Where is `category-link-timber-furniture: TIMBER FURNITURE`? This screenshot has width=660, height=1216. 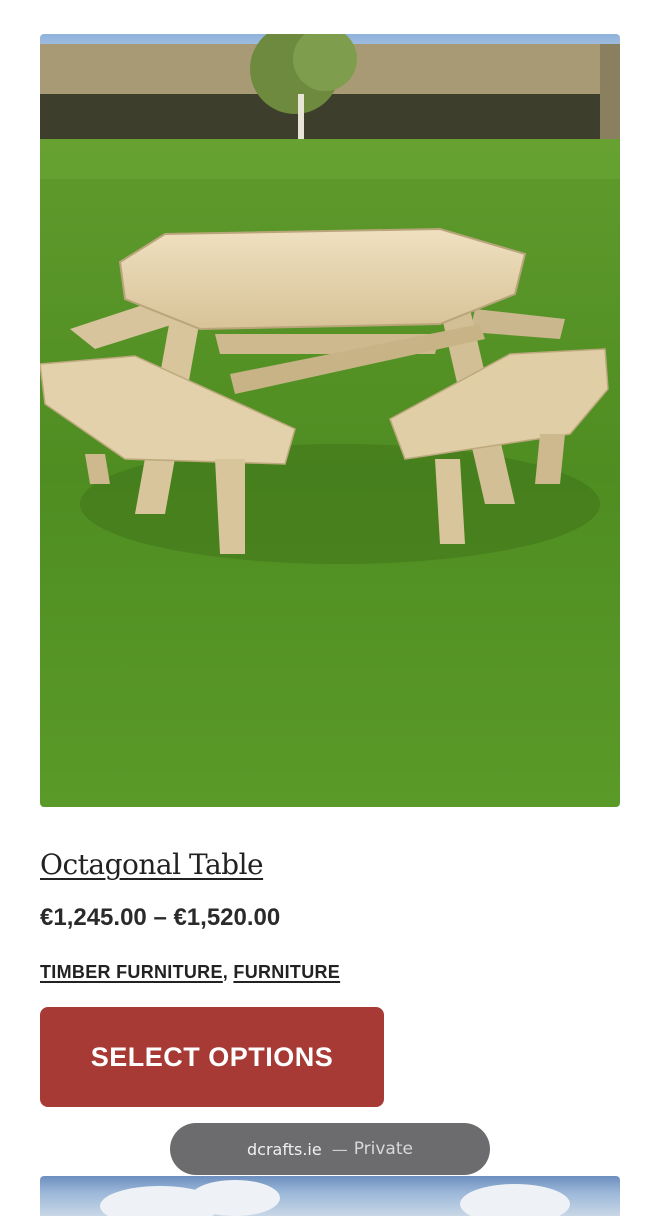 category-link-timber-furniture: TIMBER FURNITURE is located at coordinates (131, 972).